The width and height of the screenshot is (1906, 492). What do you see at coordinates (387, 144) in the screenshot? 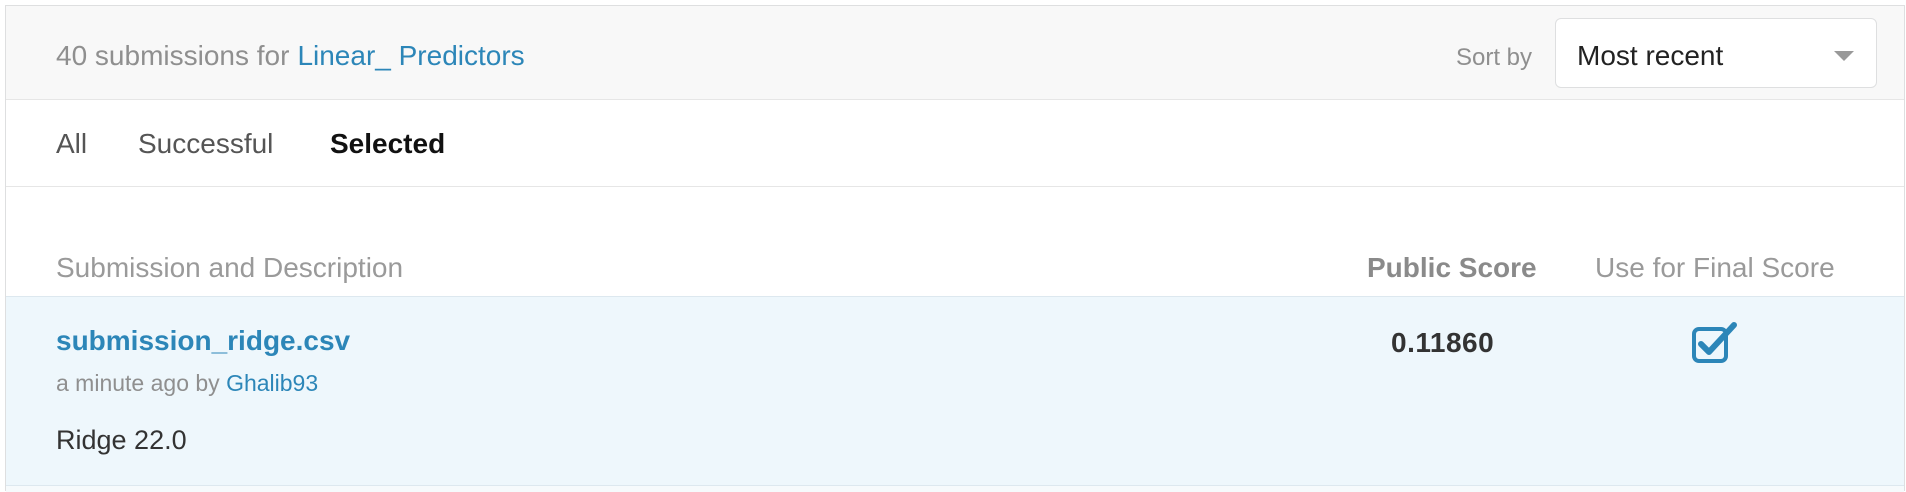
I see `tab-selected: Selected` at bounding box center [387, 144].